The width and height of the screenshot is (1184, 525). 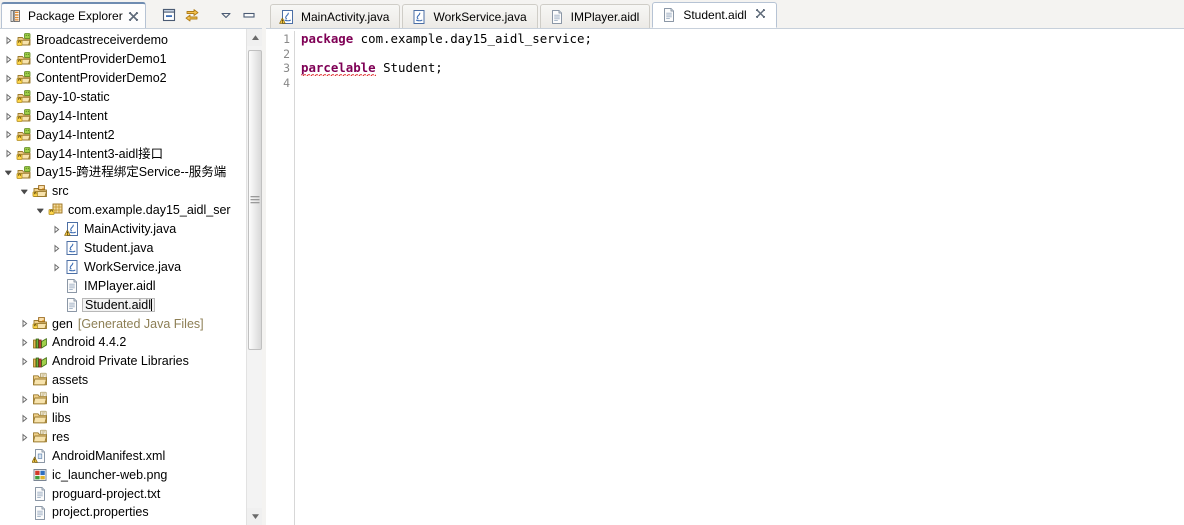 I want to click on view-menu-button, so click(x=226, y=15).